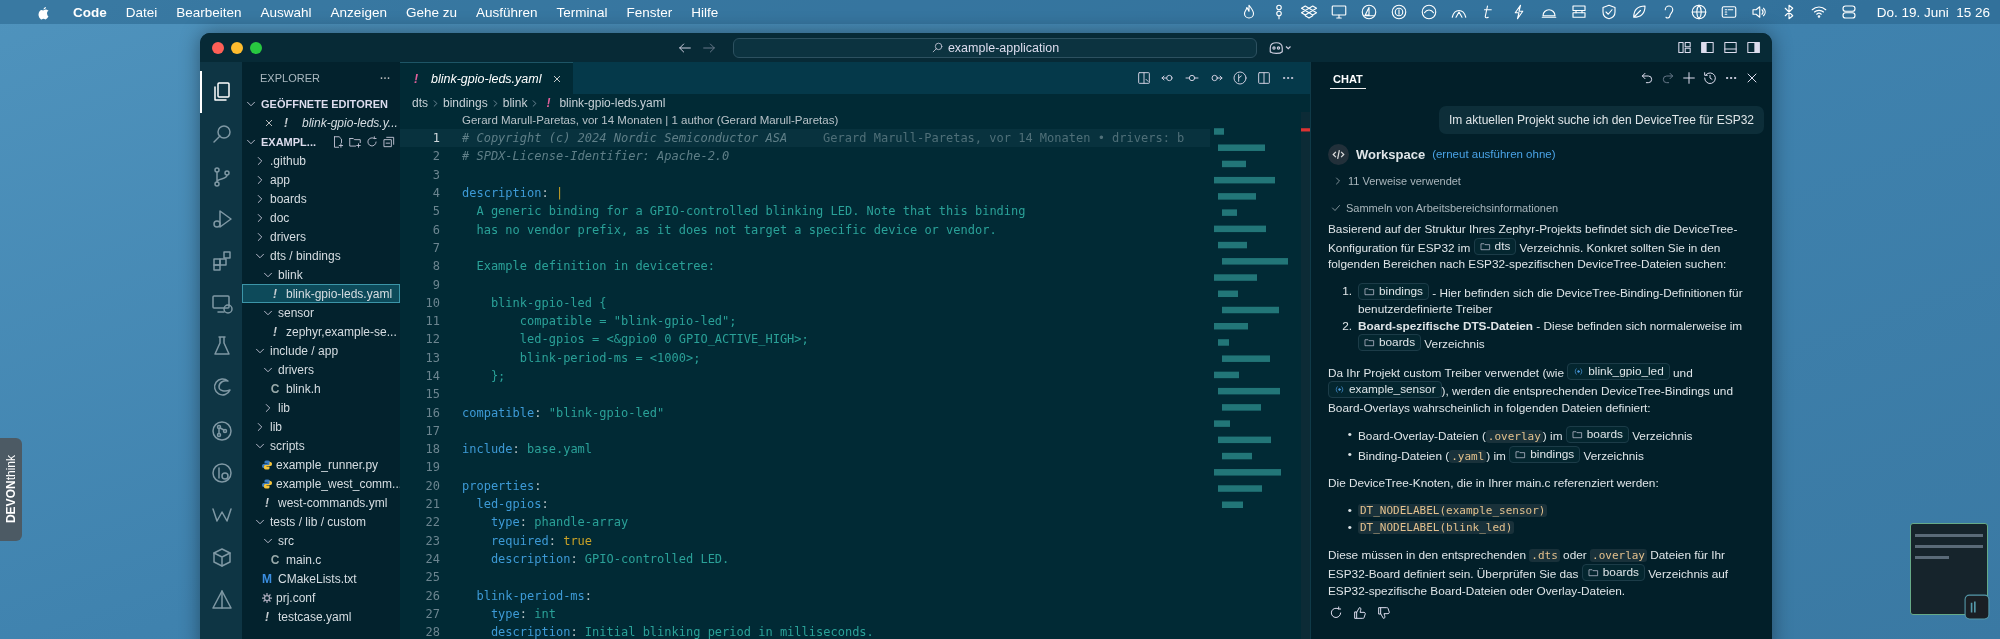  What do you see at coordinates (563, 412) in the screenshot?
I see `code-line: compatible: "blink-gpio-led"` at bounding box center [563, 412].